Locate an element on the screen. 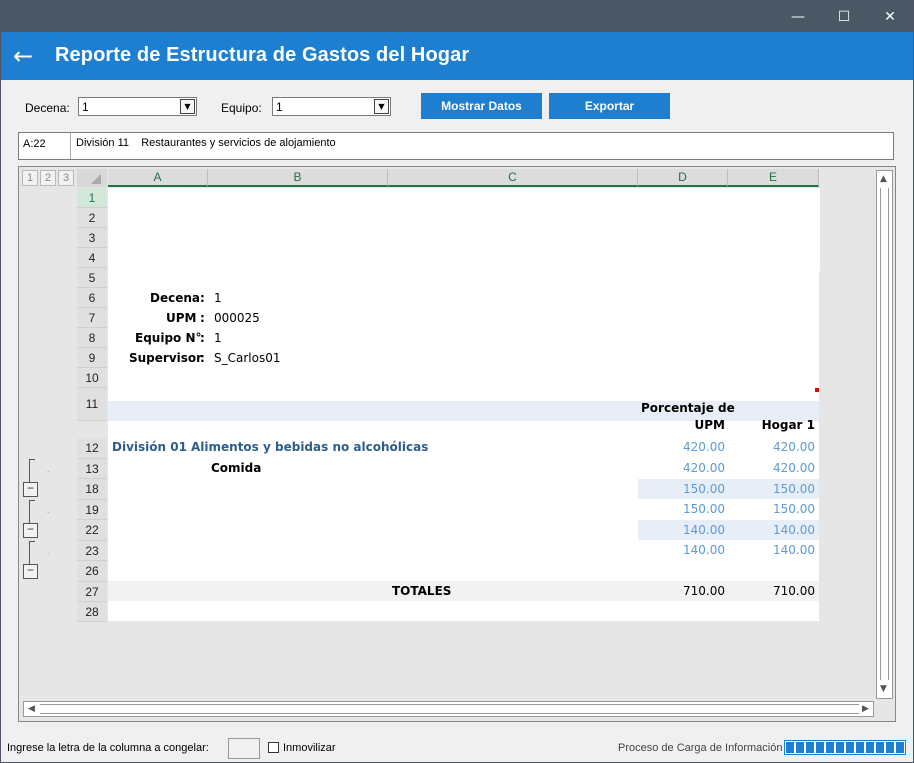  row-header: 28 is located at coordinates (92, 612).